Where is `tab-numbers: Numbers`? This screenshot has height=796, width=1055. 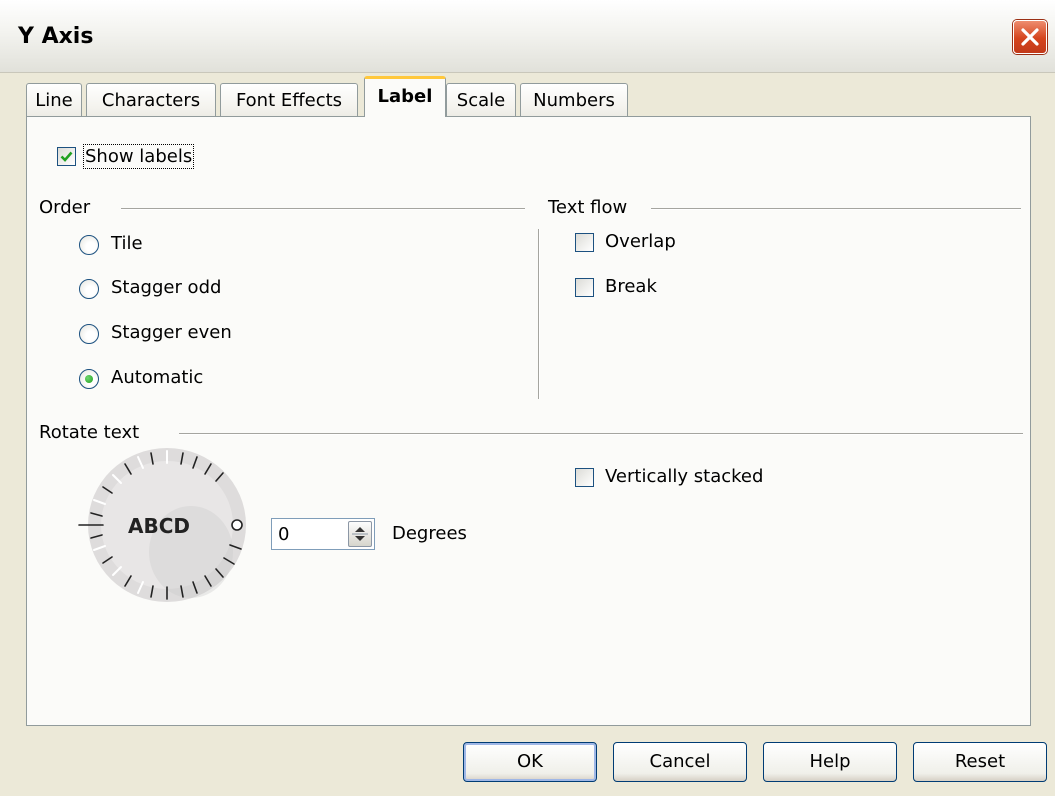 tab-numbers: Numbers is located at coordinates (574, 100).